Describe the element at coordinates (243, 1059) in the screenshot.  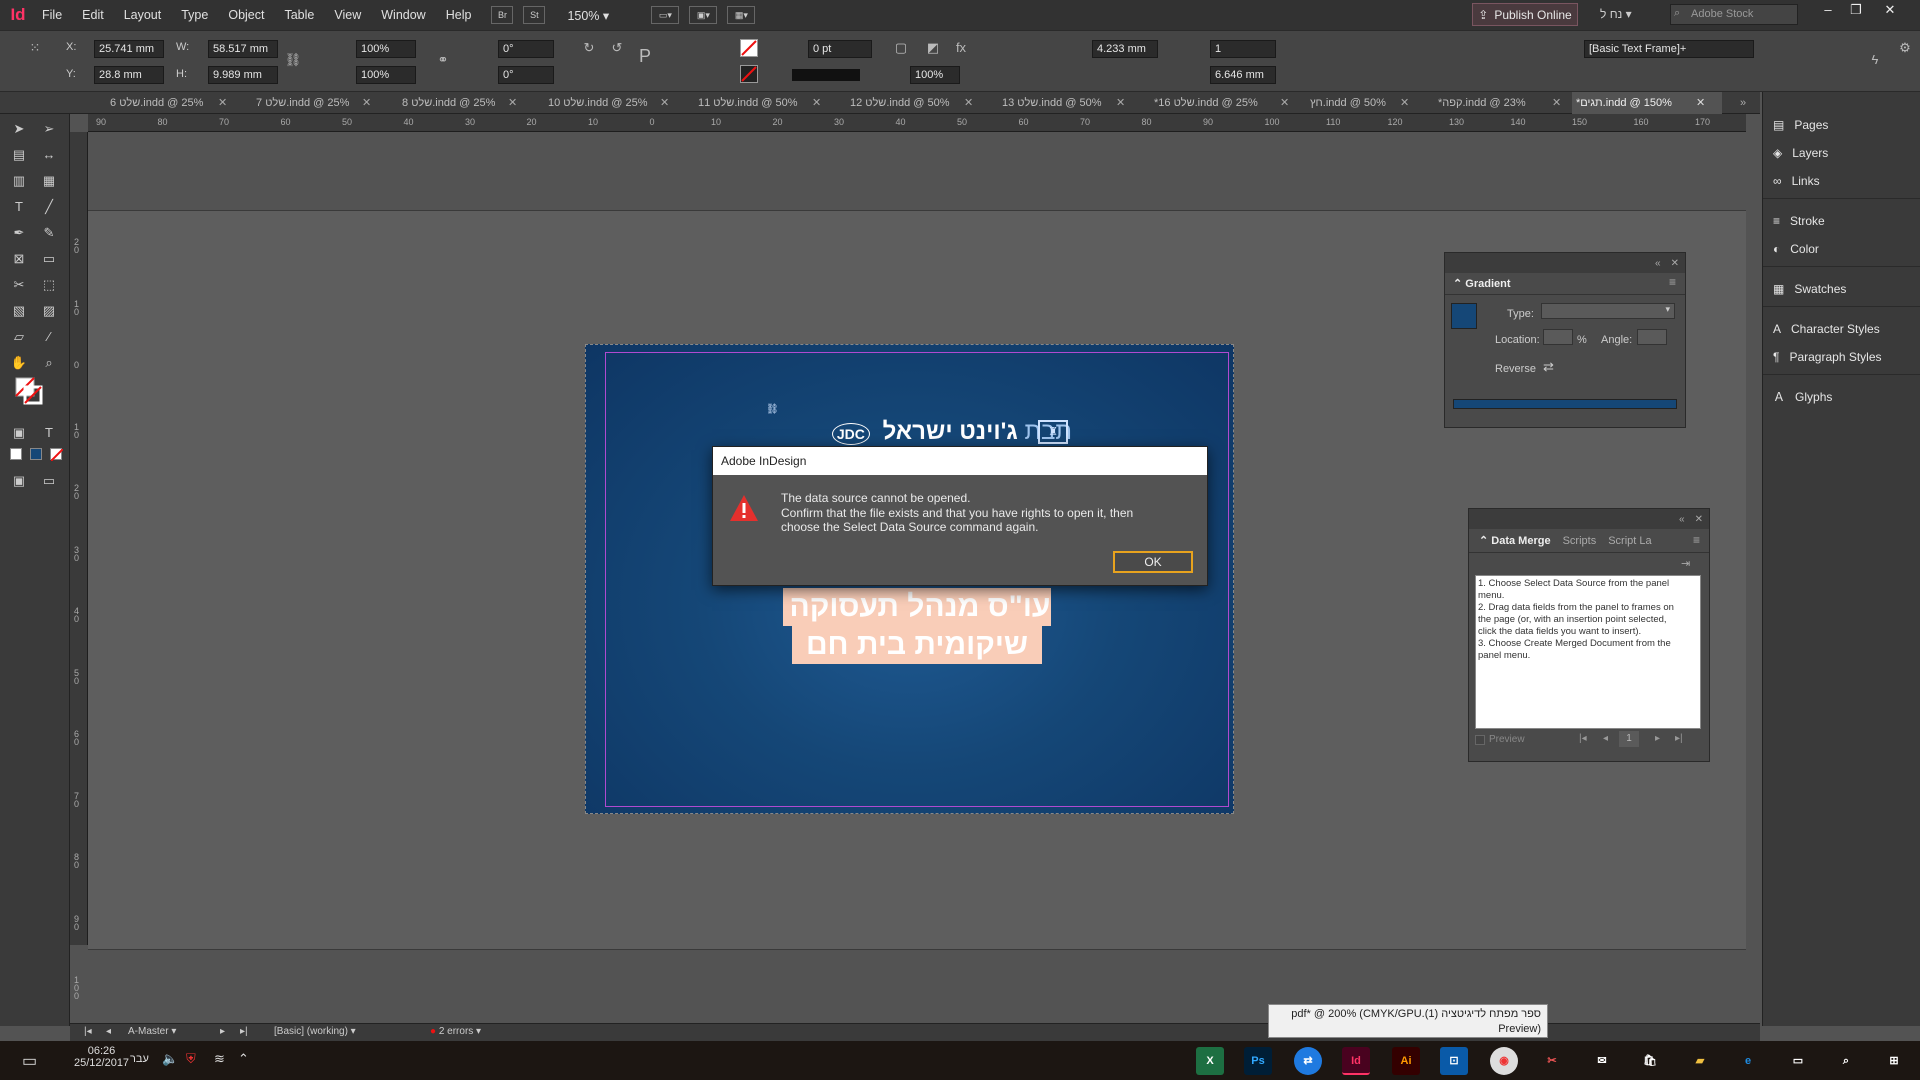
I see `show-hidden-icons-icon: ⌃` at that location.